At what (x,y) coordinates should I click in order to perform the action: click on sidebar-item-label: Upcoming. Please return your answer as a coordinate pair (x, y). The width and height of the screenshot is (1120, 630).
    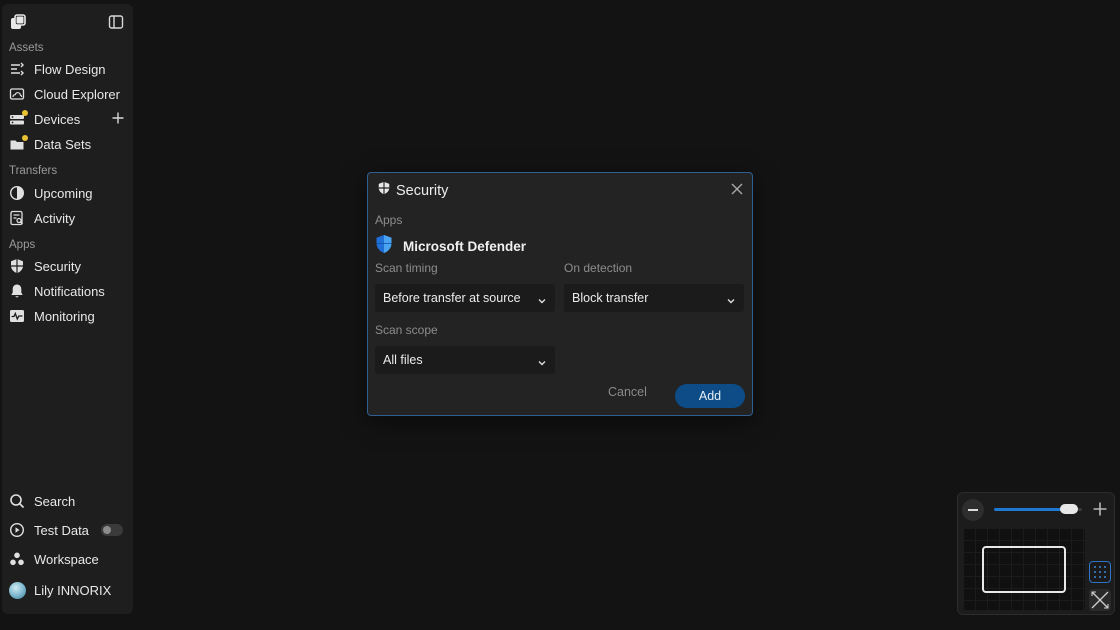
    Looking at the image, I should click on (63, 193).